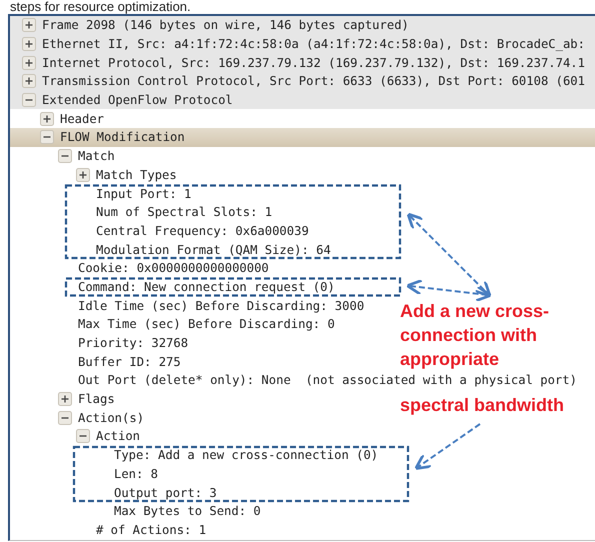 This screenshot has width=595, height=542. I want to click on tree-row: Command: New connection request (0), so click(173, 287).